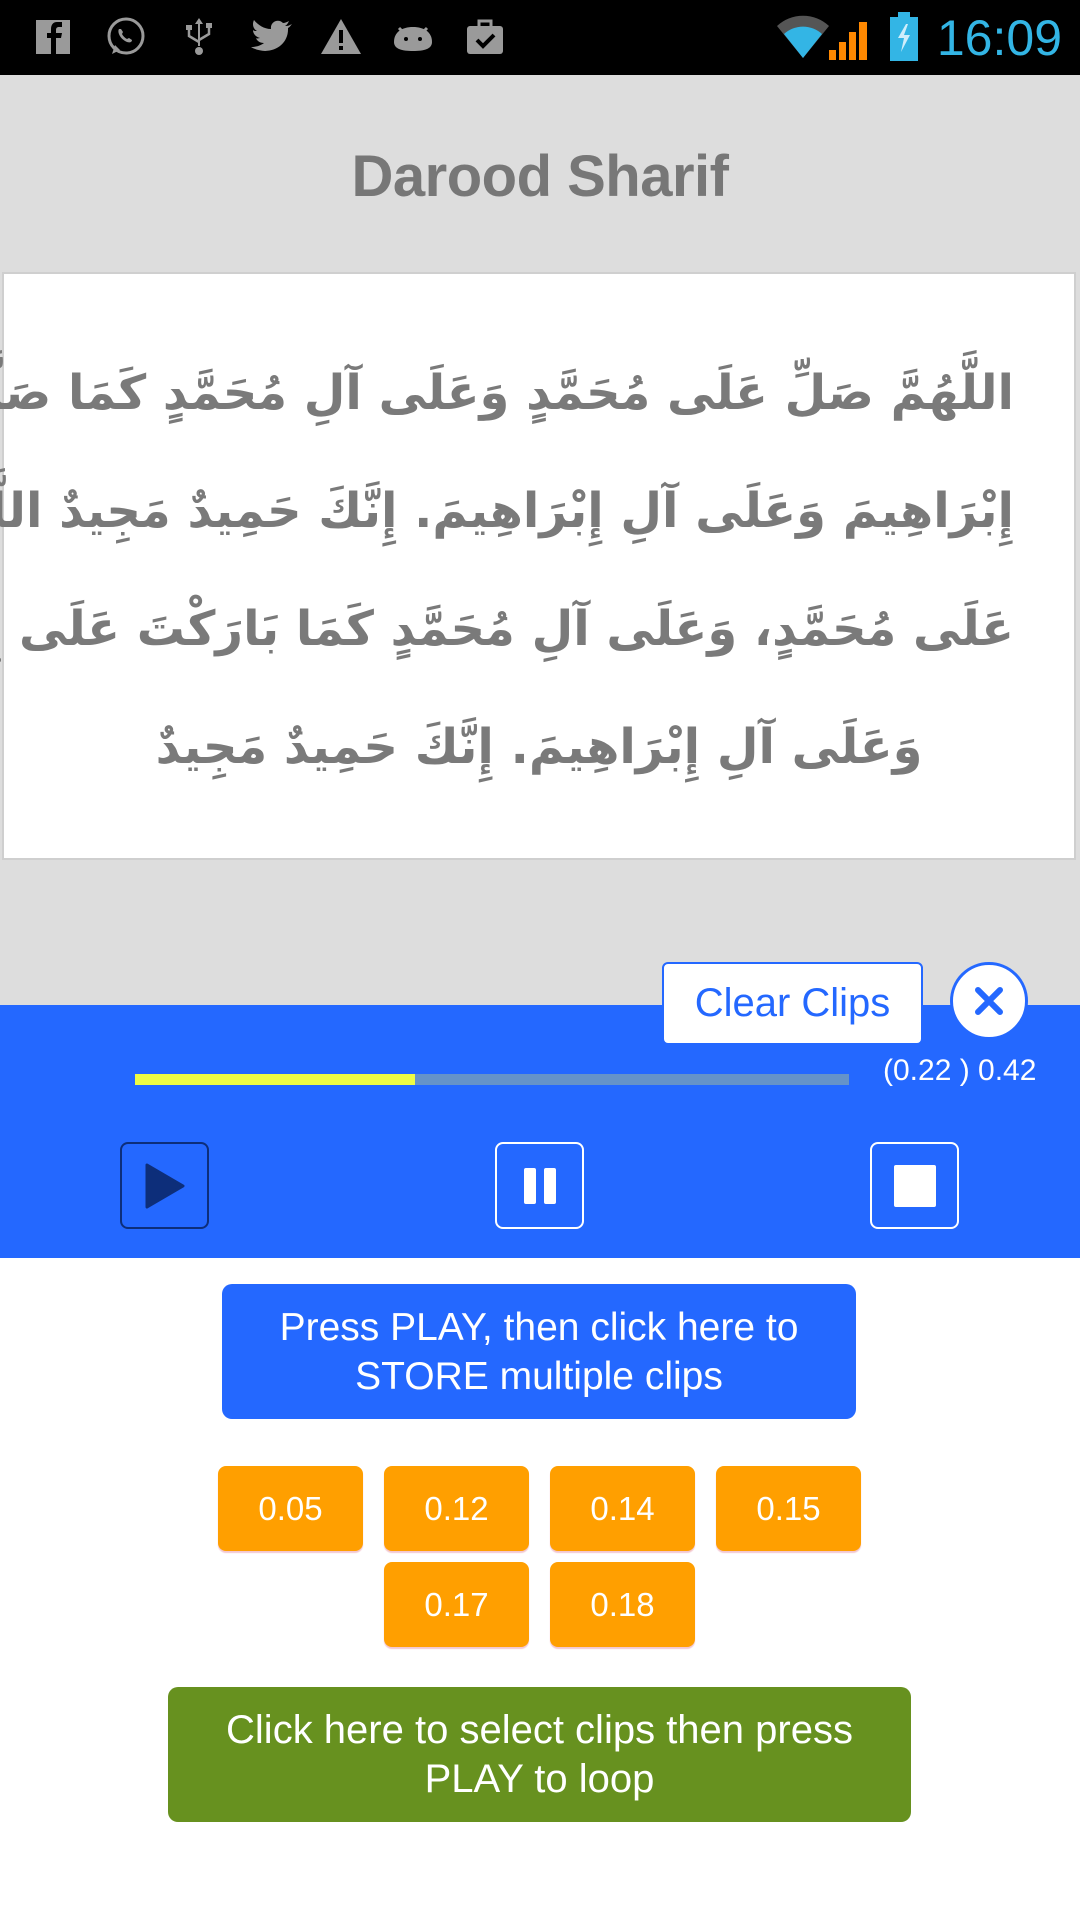  I want to click on stop-button, so click(914, 1185).